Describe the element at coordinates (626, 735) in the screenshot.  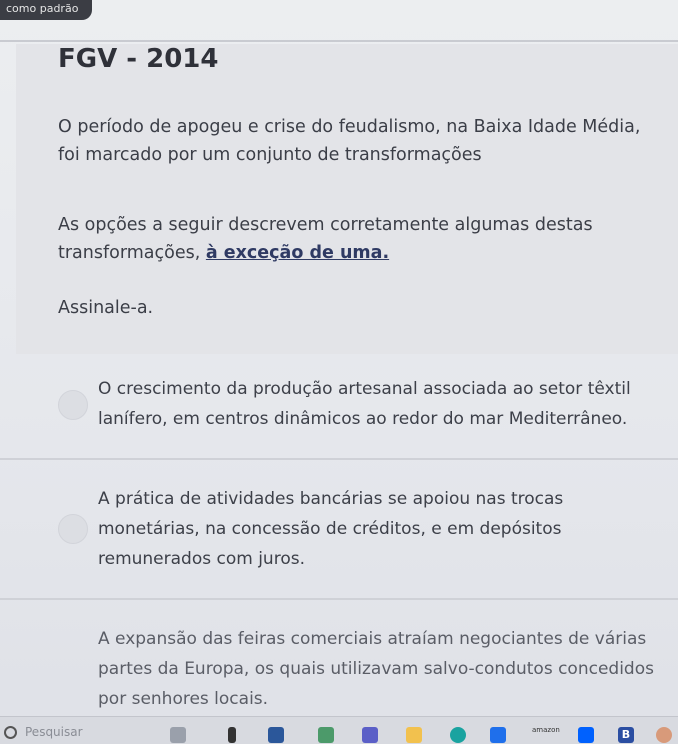
I see `b-app-icon: B` at that location.